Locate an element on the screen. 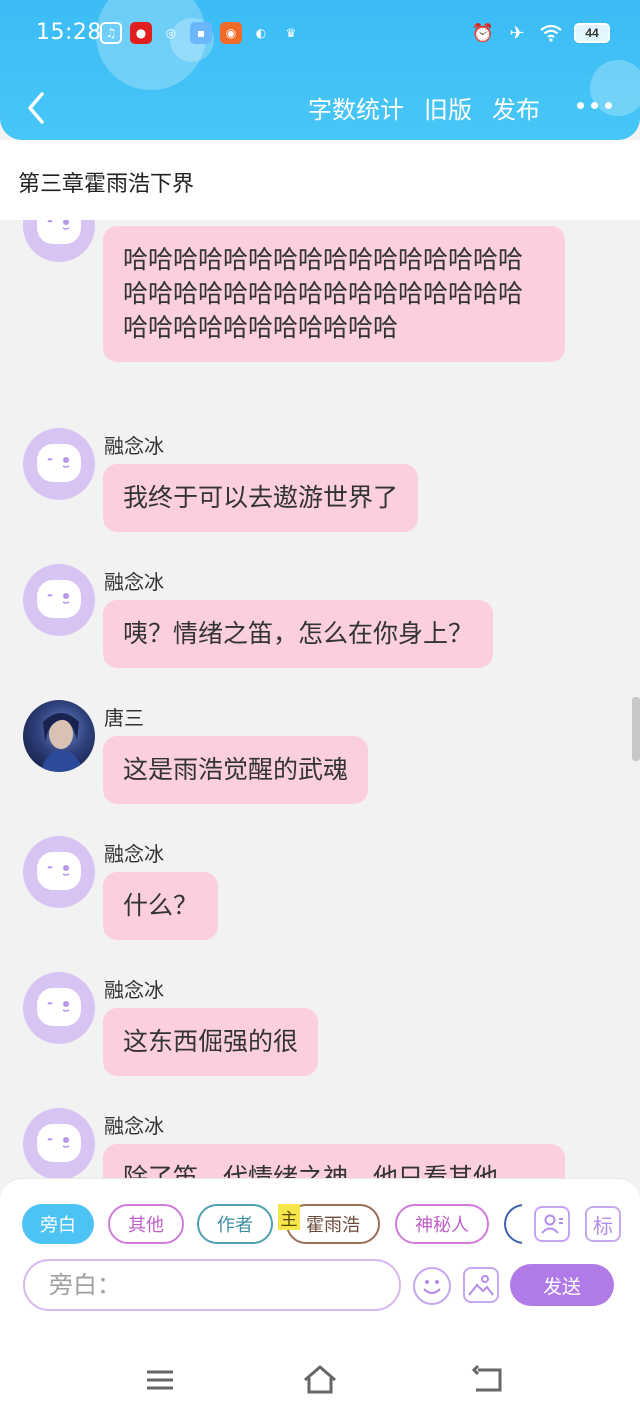 This screenshot has width=640, height=1422. status-app-icons: ♫ ● ◎ ▪ ◉ ◐ ♛ is located at coordinates (201, 33).